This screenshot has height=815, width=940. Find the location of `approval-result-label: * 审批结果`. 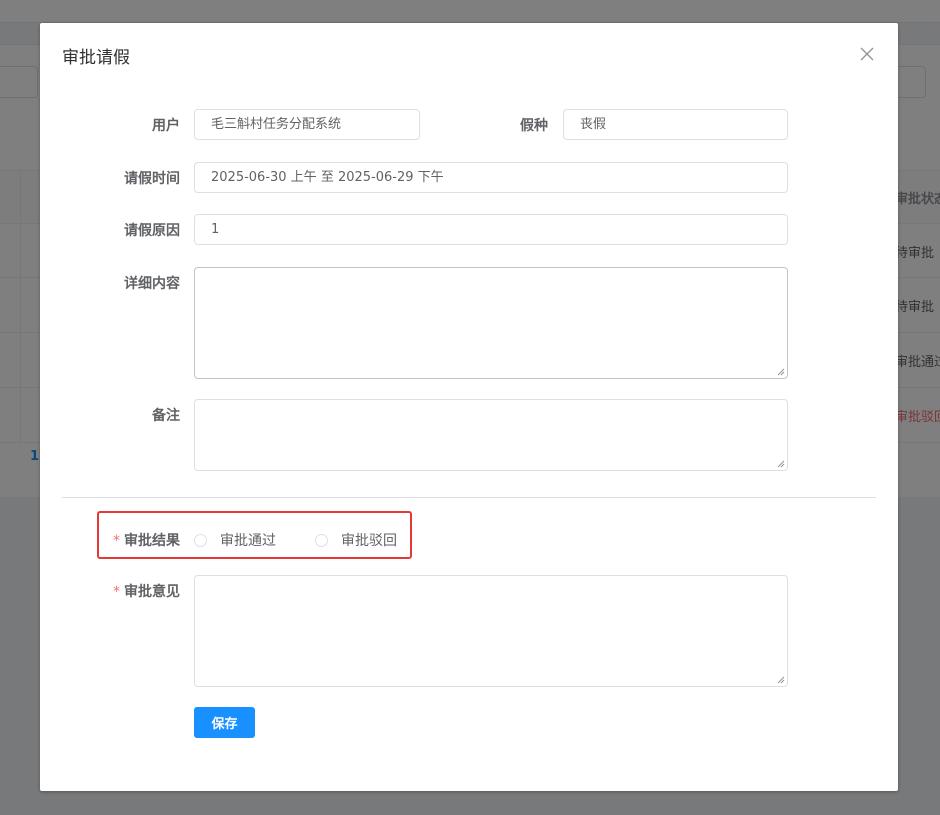

approval-result-label: * 审批结果 is located at coordinates (130, 540).